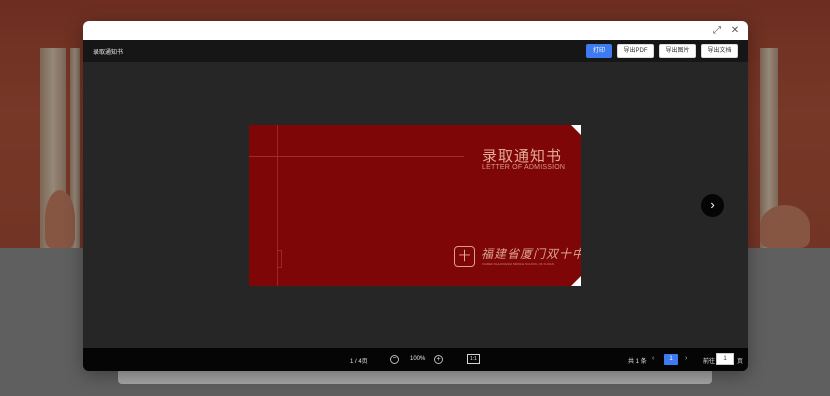 This screenshot has height=396, width=830. Describe the element at coordinates (717, 30) in the screenshot. I see `maximize-icon: ⤢` at that location.